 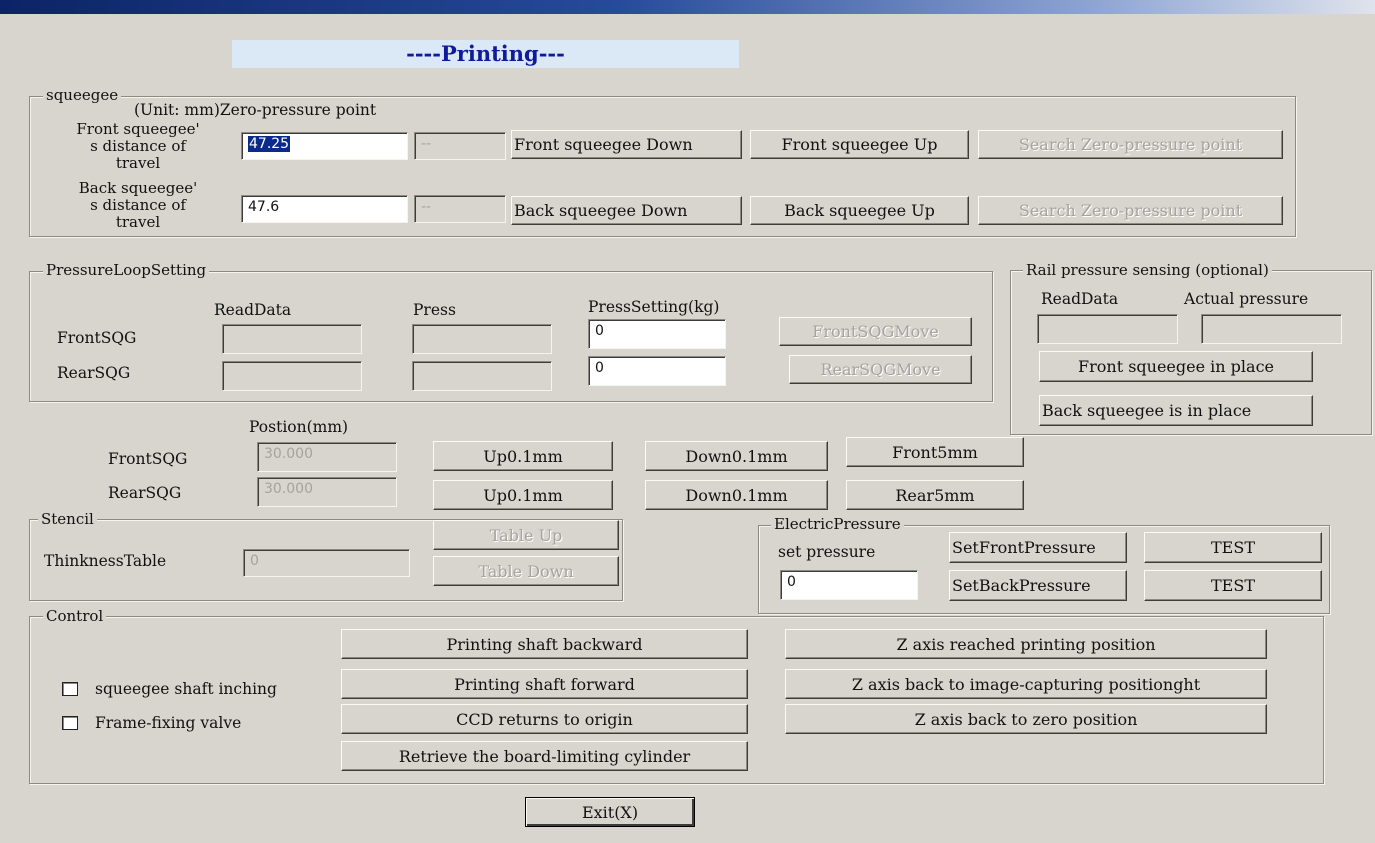 What do you see at coordinates (526, 535) in the screenshot?
I see `table-up-button: Table Up` at bounding box center [526, 535].